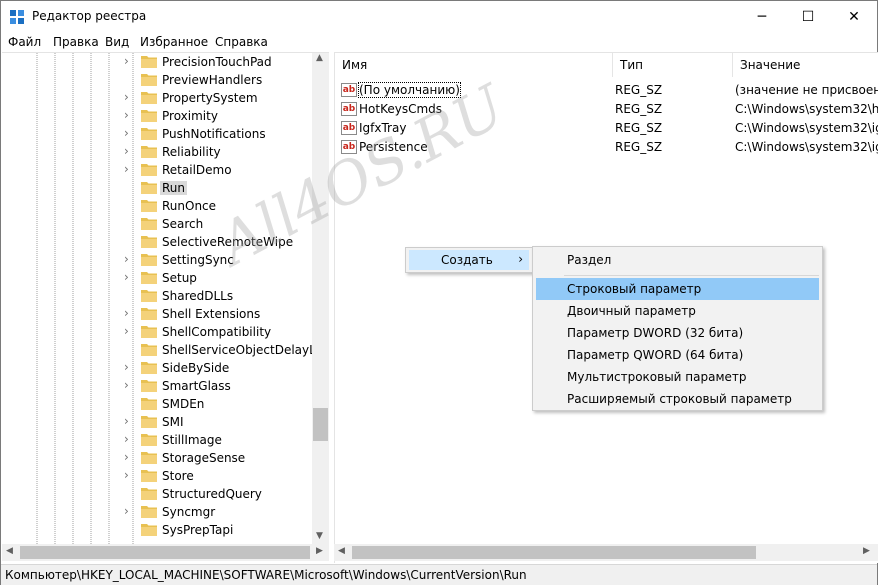 The height and width of the screenshot is (585, 878). What do you see at coordinates (157, 512) in the screenshot?
I see `tree-item: › Syncmgr` at bounding box center [157, 512].